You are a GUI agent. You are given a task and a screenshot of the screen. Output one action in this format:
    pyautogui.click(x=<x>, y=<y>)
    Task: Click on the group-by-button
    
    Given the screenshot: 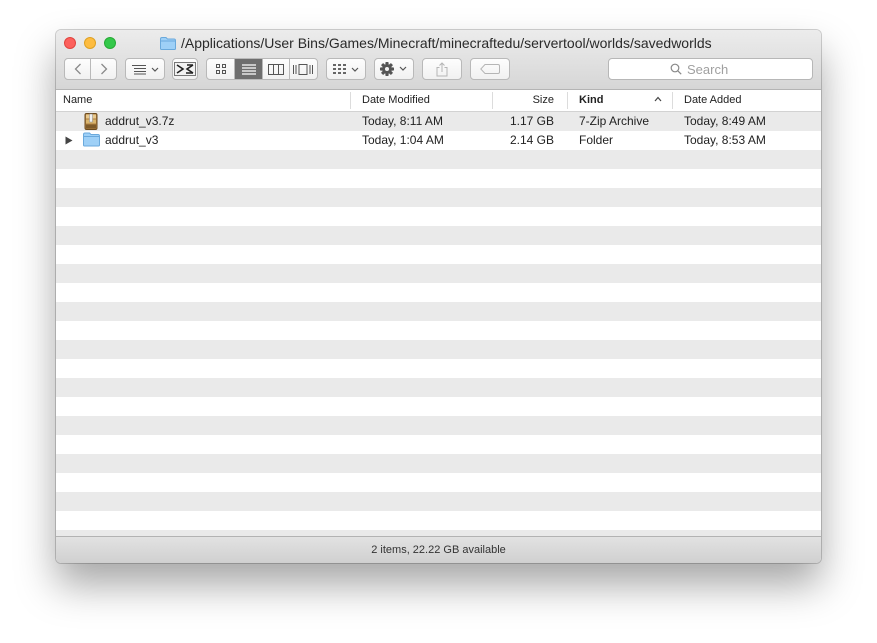 What is the action you would take?
    pyautogui.click(x=346, y=69)
    